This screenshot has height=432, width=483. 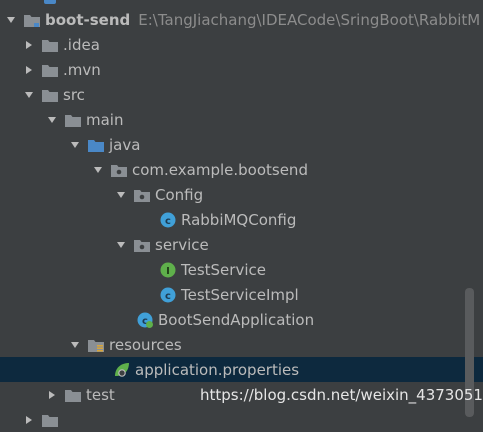 I want to click on file-label: BootSendApplication, so click(x=236, y=319).